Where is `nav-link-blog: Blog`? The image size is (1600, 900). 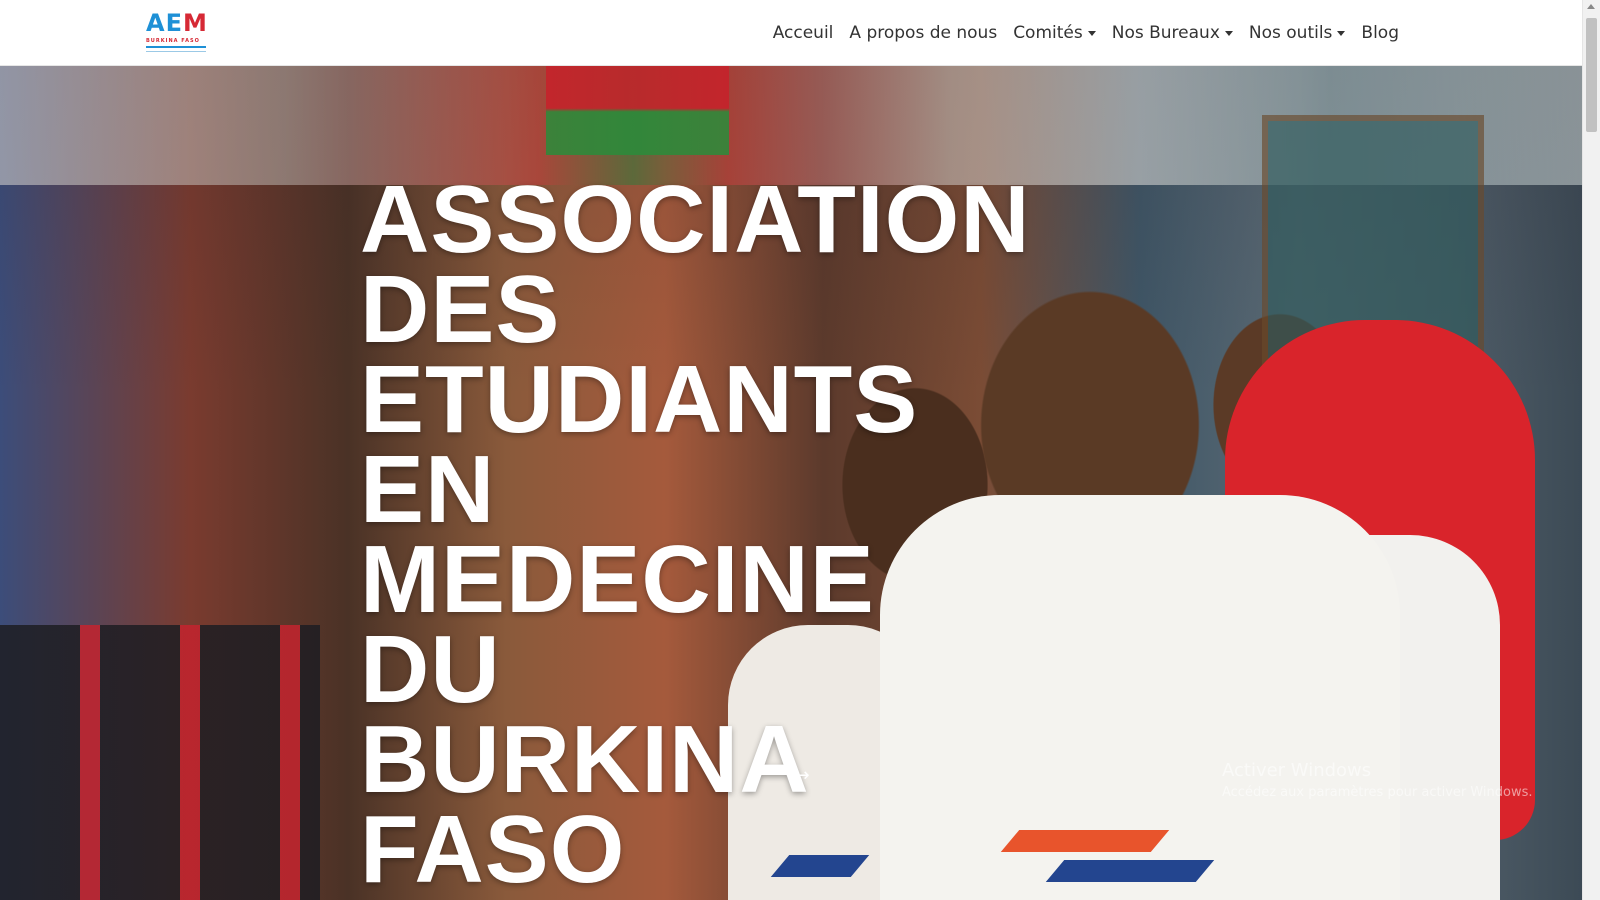
nav-link-blog: Blog is located at coordinates (1380, 33).